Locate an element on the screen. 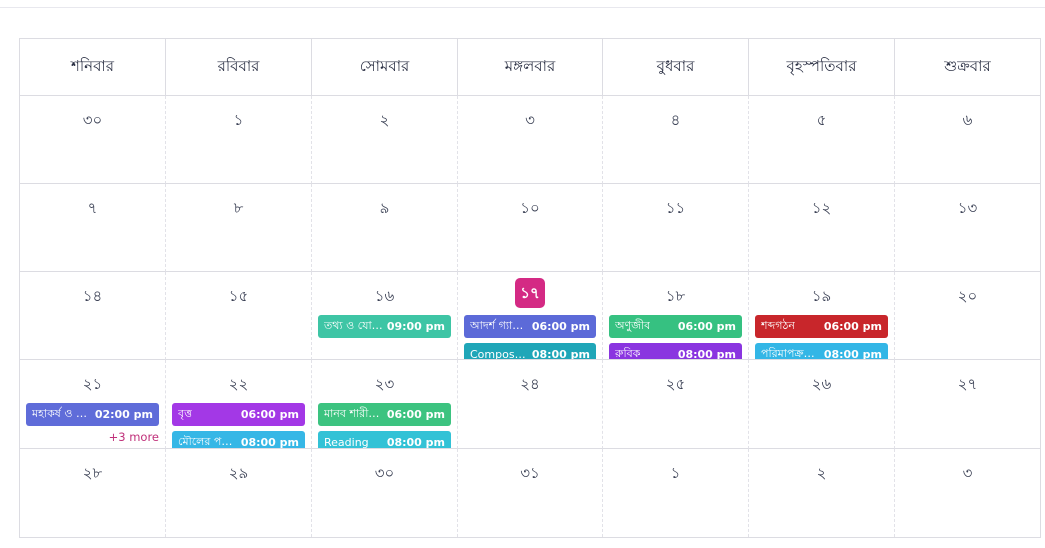  calendar-event: বৃত্ত 06:00 pm is located at coordinates (238, 414).